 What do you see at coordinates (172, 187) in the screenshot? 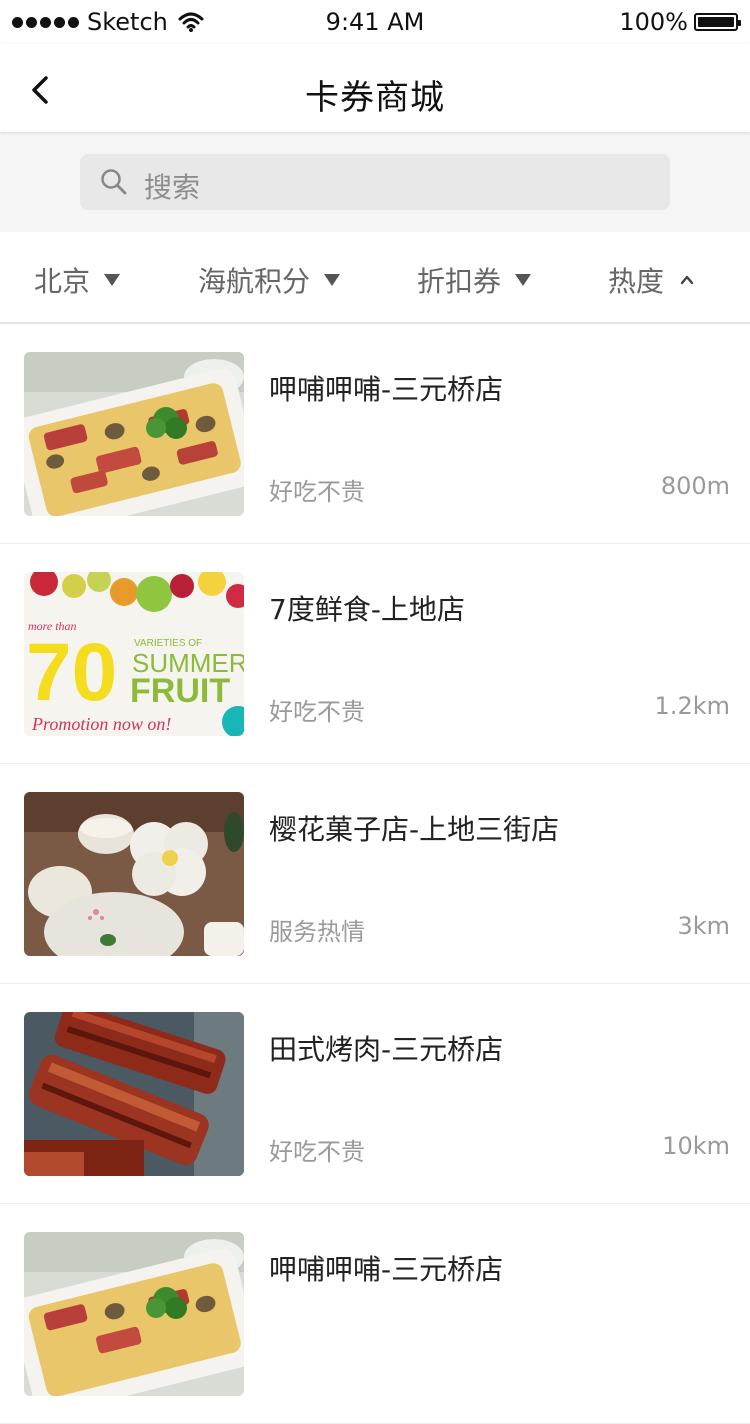
I see `search-placeholder: 搜索` at bounding box center [172, 187].